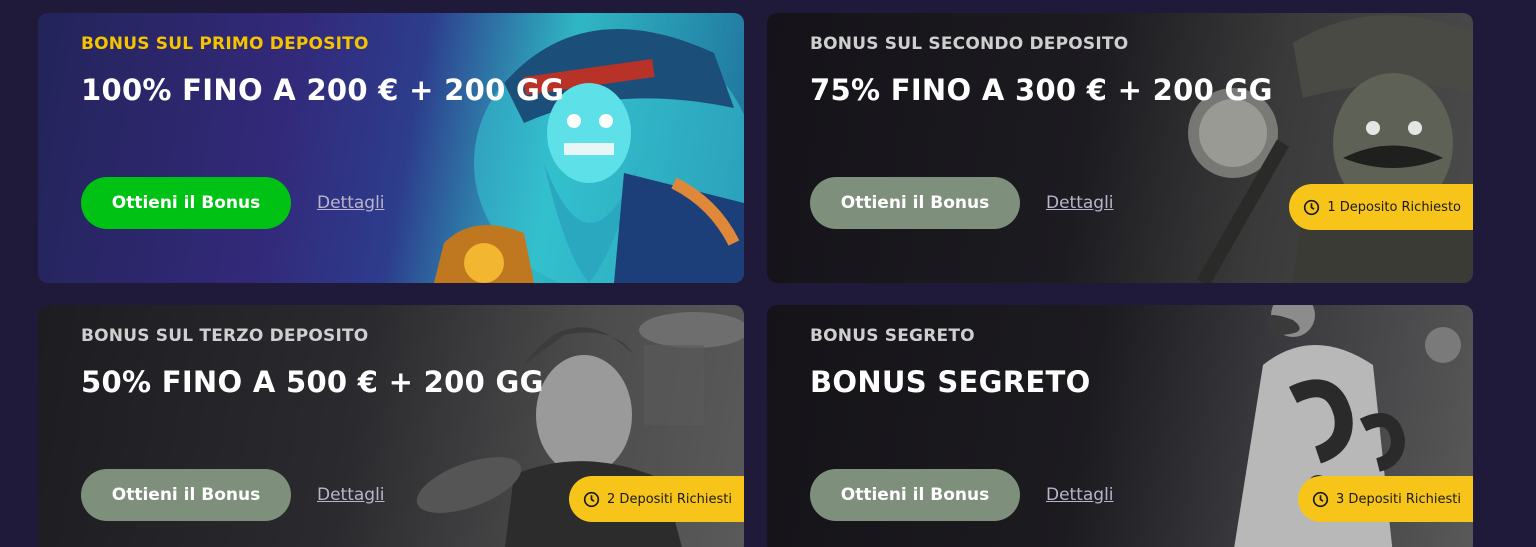  I want to click on pirate-illustration, so click(589, 155).